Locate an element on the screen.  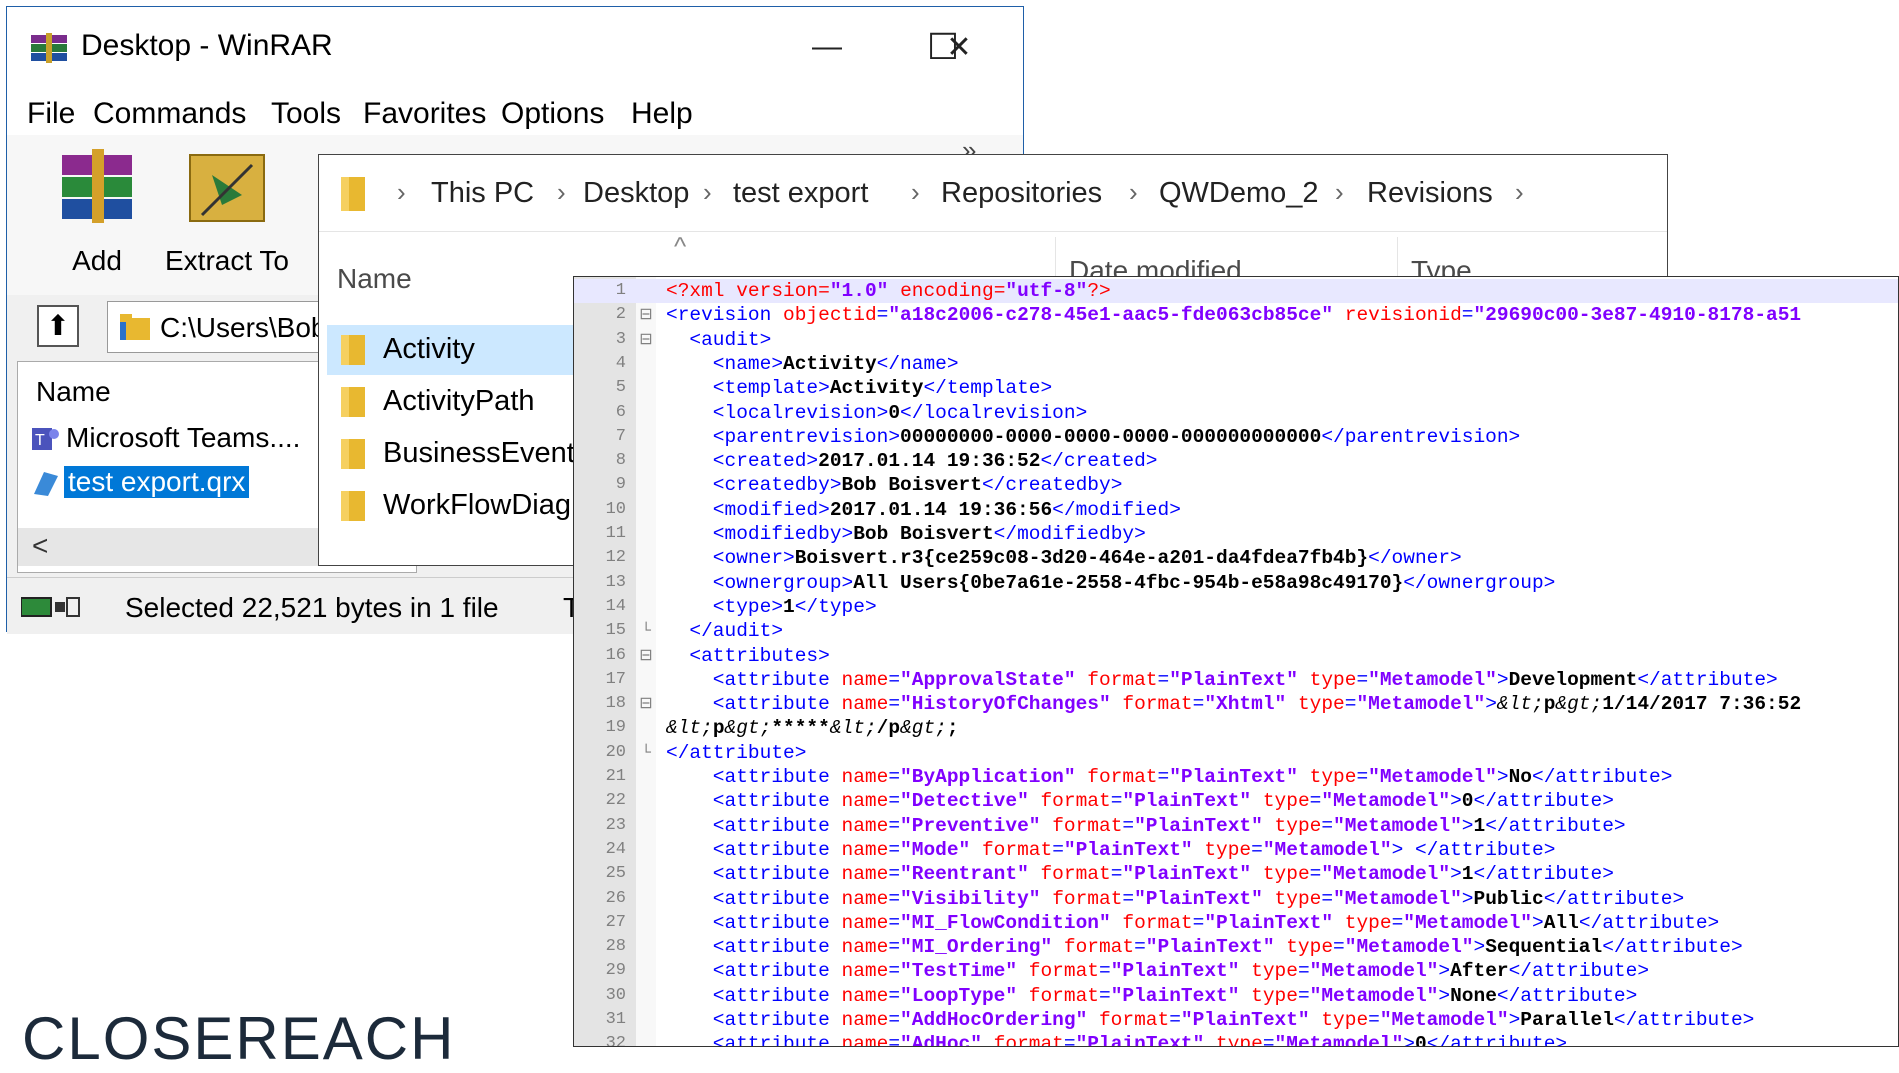
up-folder-button: ⬆ is located at coordinates (58, 326).